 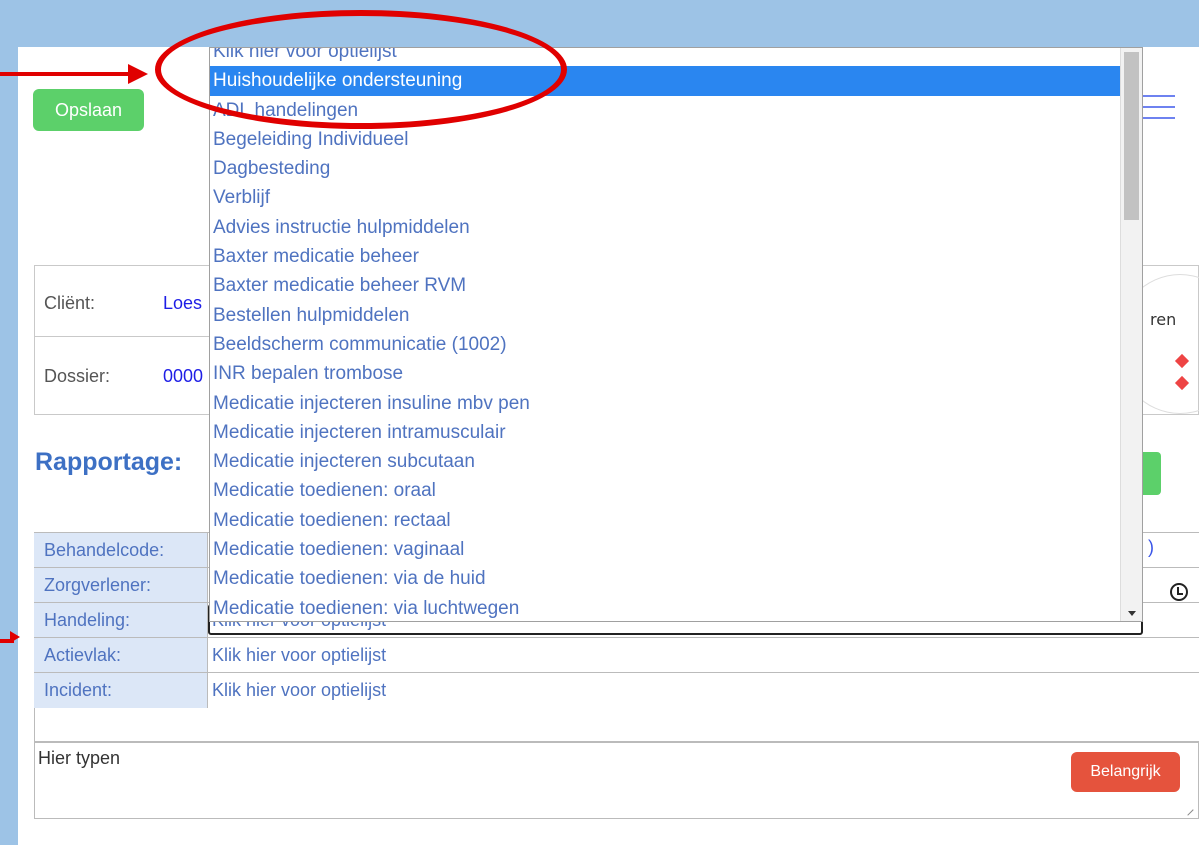 What do you see at coordinates (665, 432) in the screenshot?
I see `dropdown-option: Medicatie injecteren intramusculair` at bounding box center [665, 432].